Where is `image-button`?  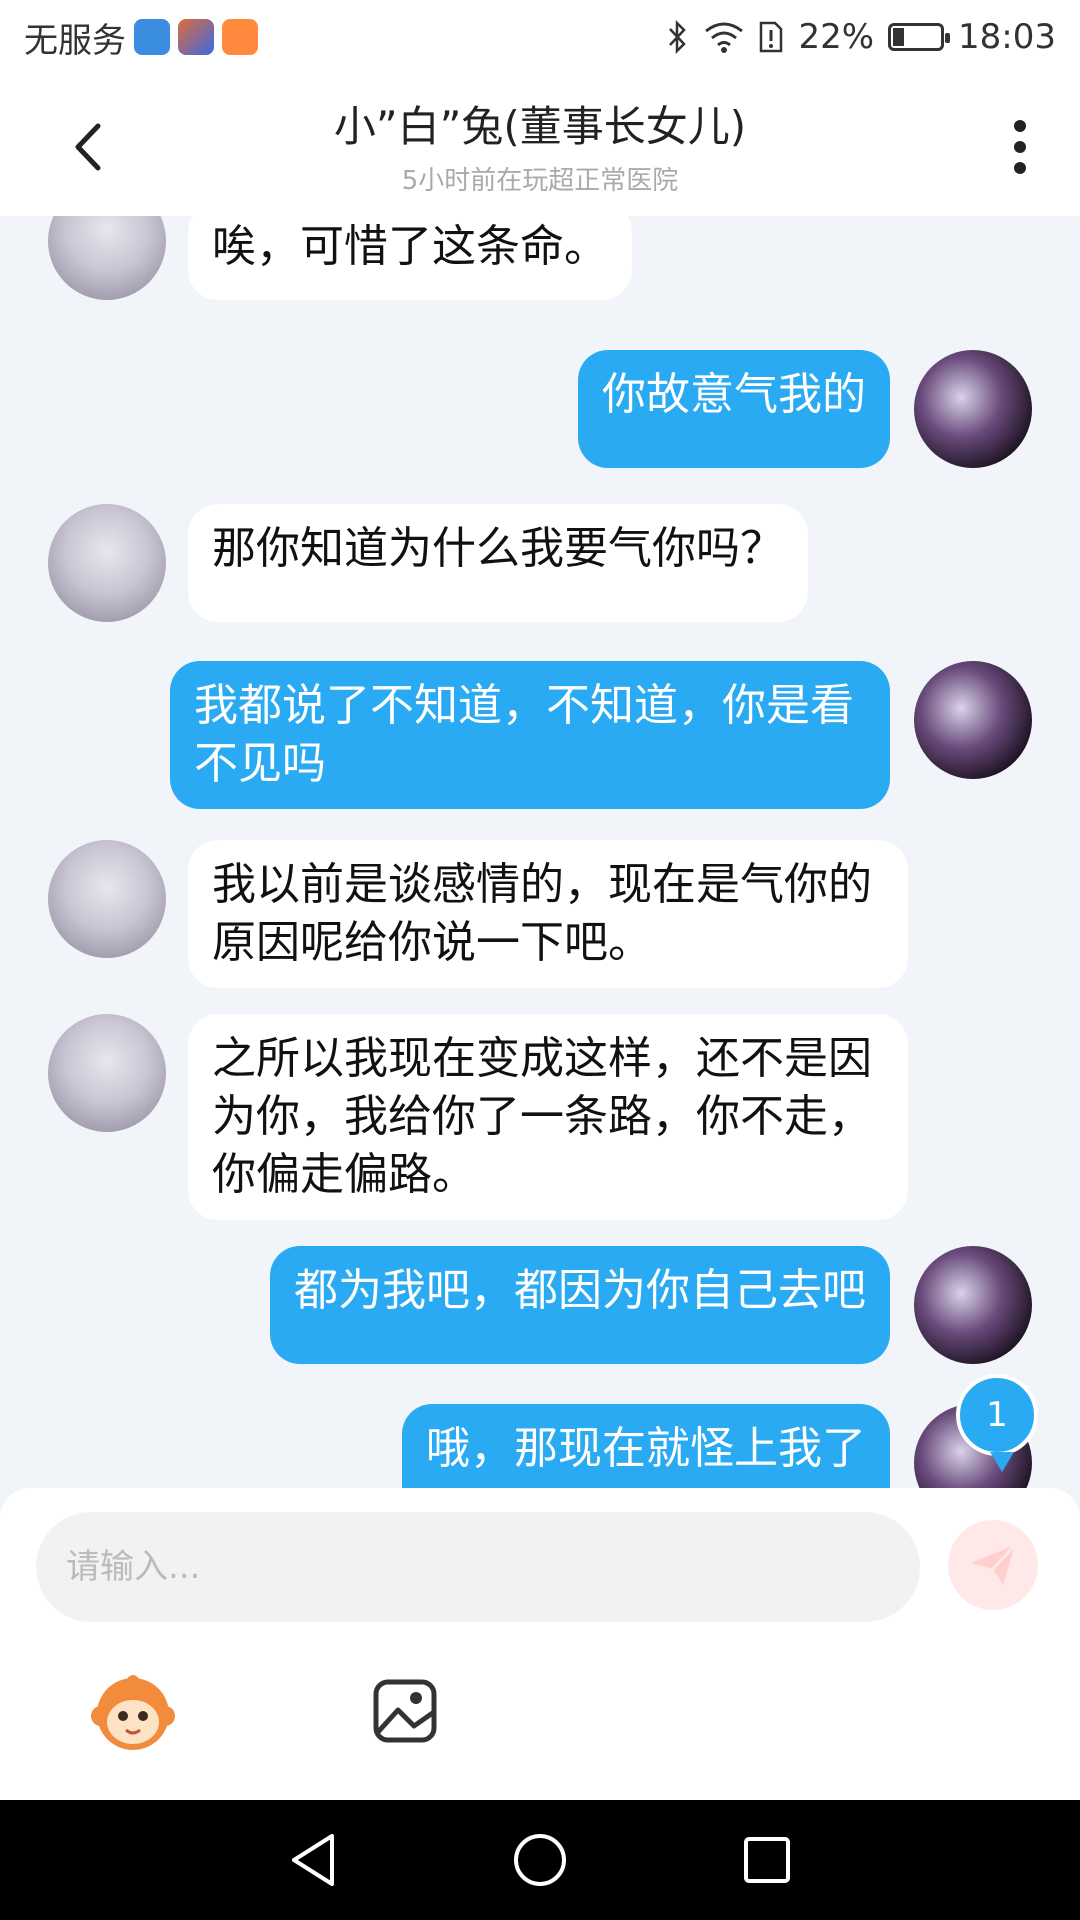 image-button is located at coordinates (405, 1711).